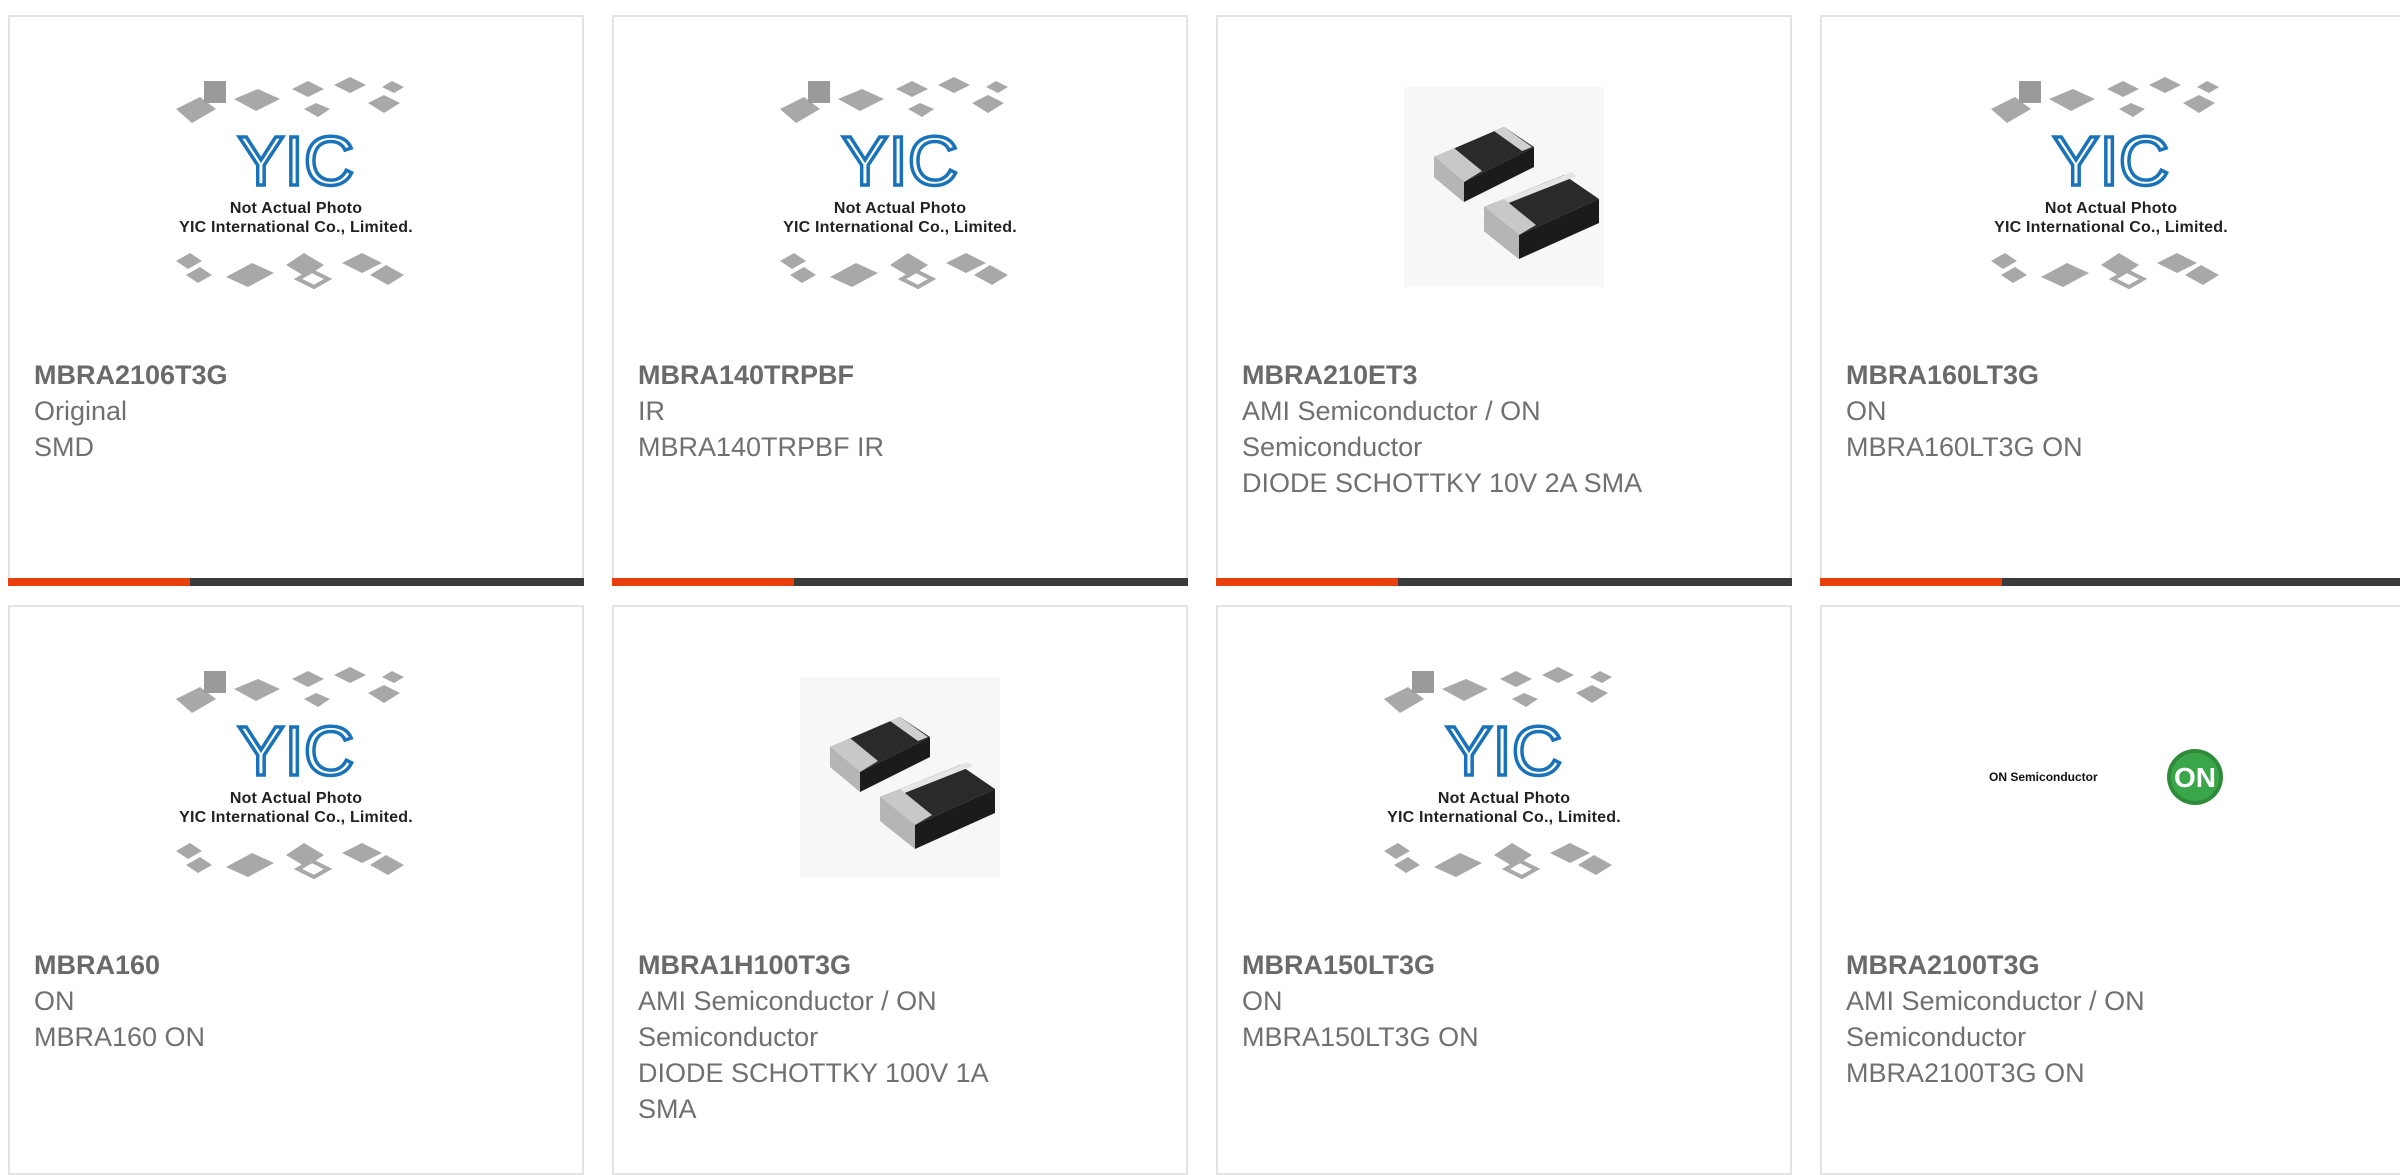 The height and width of the screenshot is (1175, 2400). Describe the element at coordinates (64, 447) in the screenshot. I see `product-line: SMD` at that location.